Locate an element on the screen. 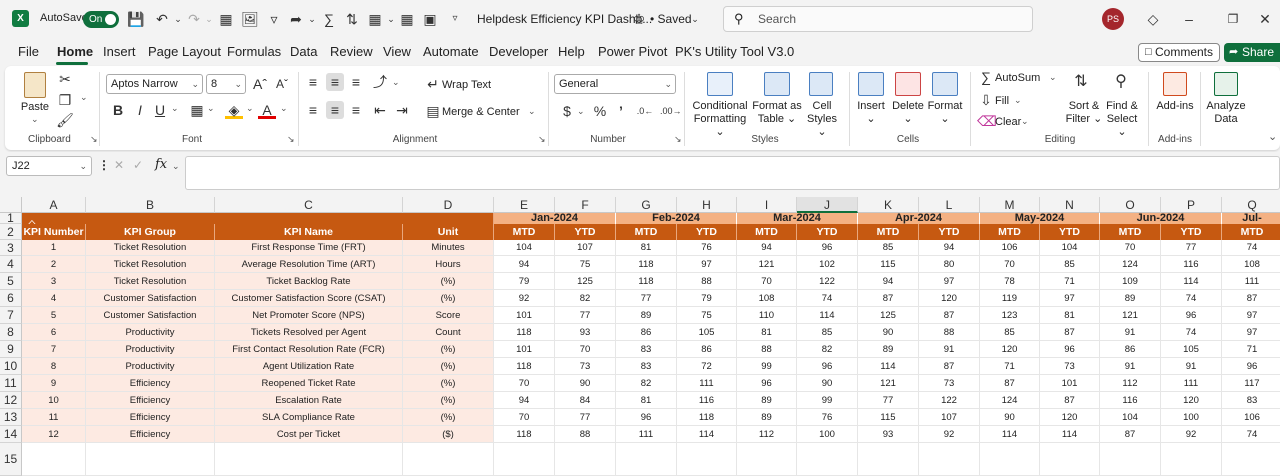 Image resolution: width=1280 pixels, height=476 pixels. tab-automate: Automate is located at coordinates (451, 51).